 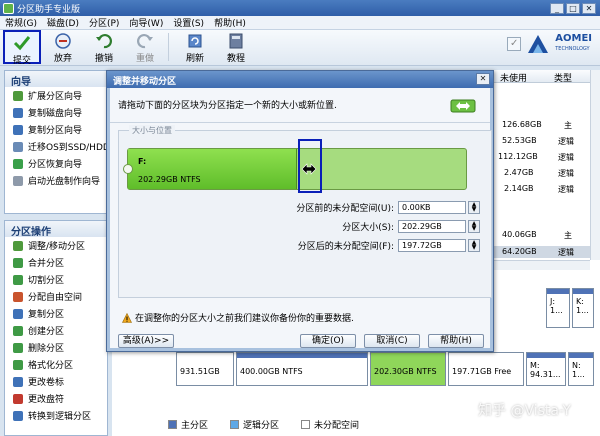 What do you see at coordinates (144, 59) in the screenshot?
I see `redo-label: 重做` at bounding box center [144, 59].